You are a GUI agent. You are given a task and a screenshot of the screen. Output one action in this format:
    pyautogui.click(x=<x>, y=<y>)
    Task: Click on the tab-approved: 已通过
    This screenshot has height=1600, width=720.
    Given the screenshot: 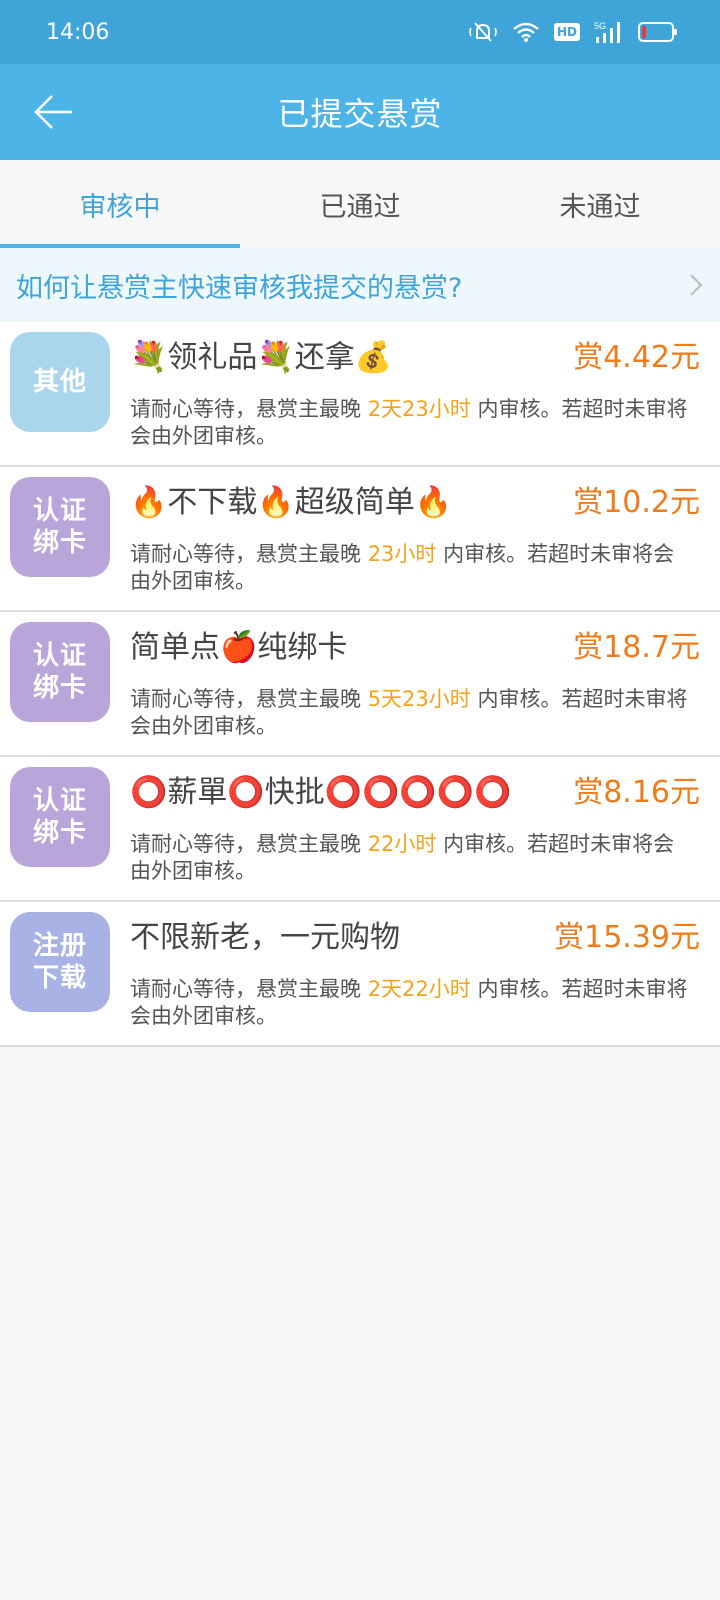 What is the action you would take?
    pyautogui.click(x=360, y=204)
    